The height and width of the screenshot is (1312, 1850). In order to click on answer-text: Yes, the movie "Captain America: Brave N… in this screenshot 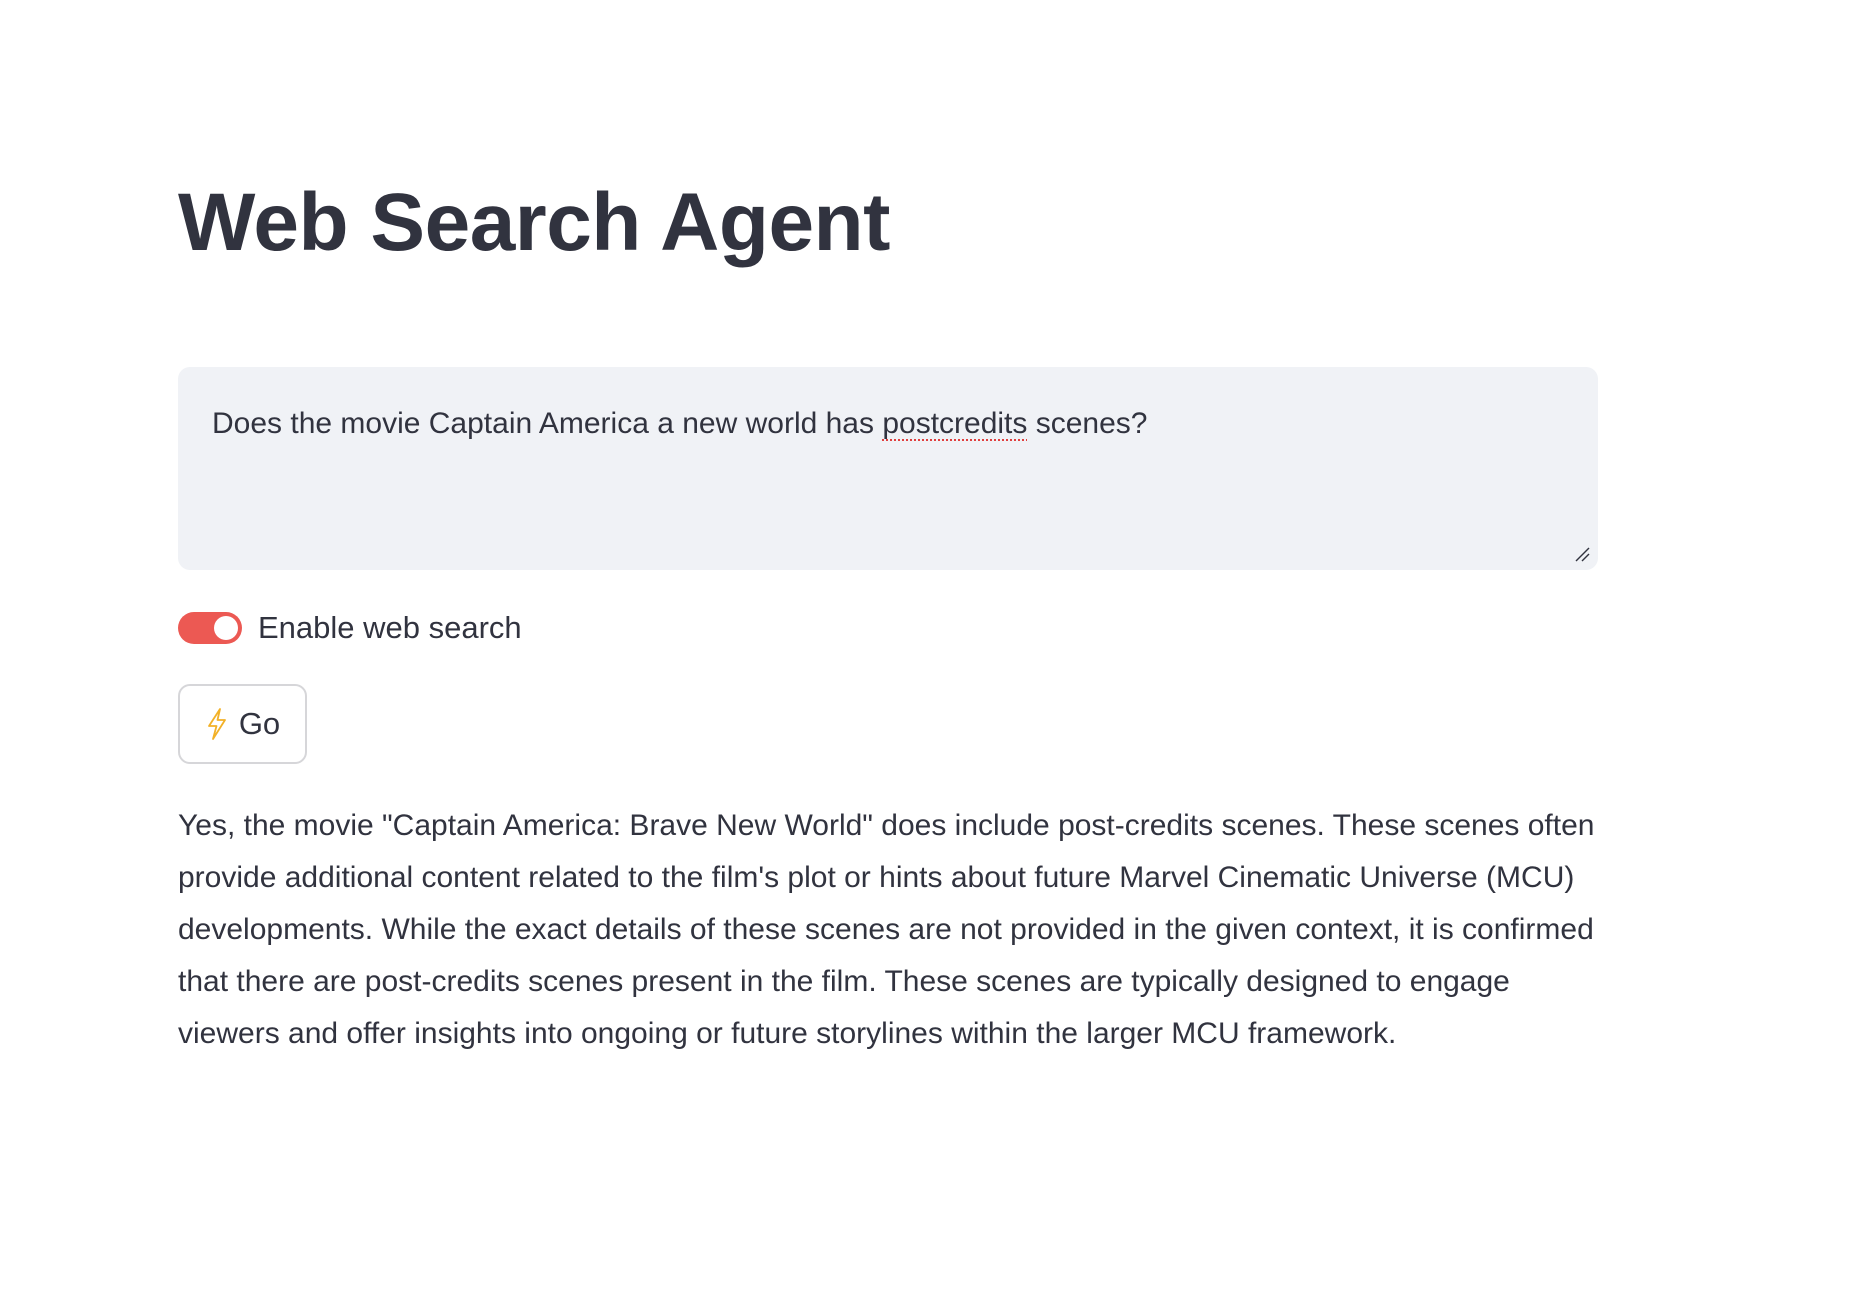, I will do `click(886, 929)`.